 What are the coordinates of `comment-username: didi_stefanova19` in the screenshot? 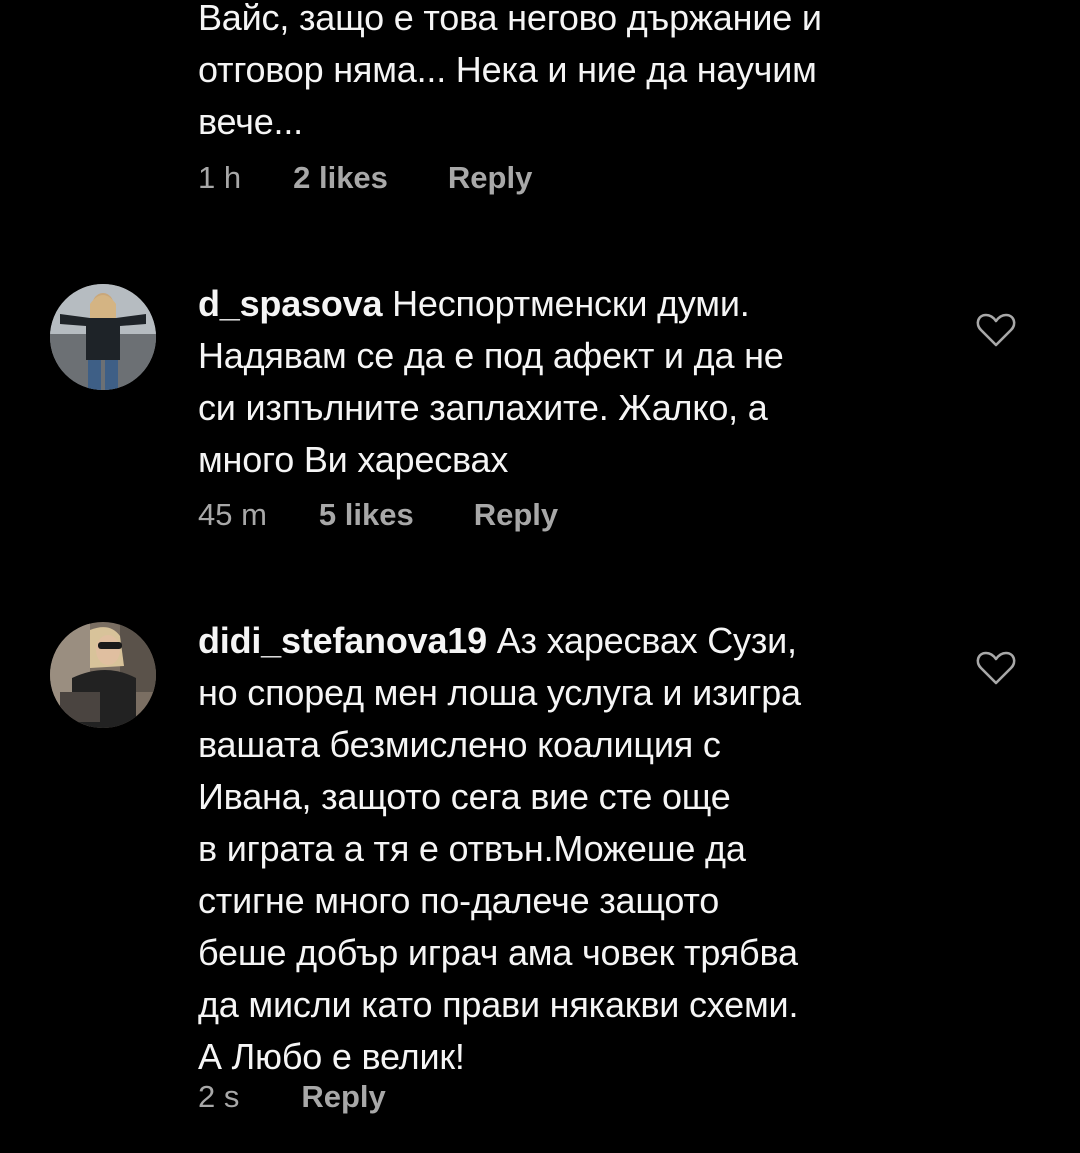 It's located at (342, 640).